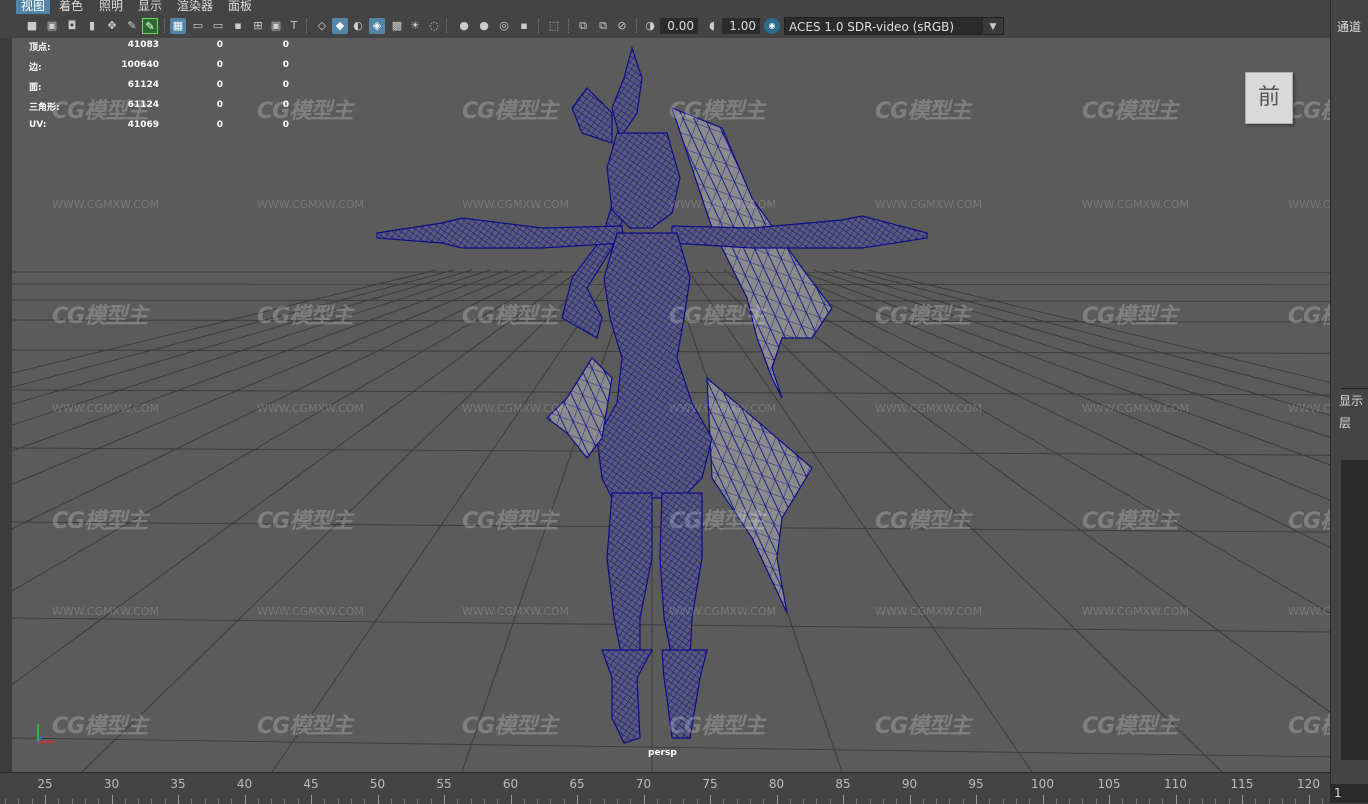  Describe the element at coordinates (603, 26) in the screenshot. I see `xray-active-icon: ⧉` at that location.